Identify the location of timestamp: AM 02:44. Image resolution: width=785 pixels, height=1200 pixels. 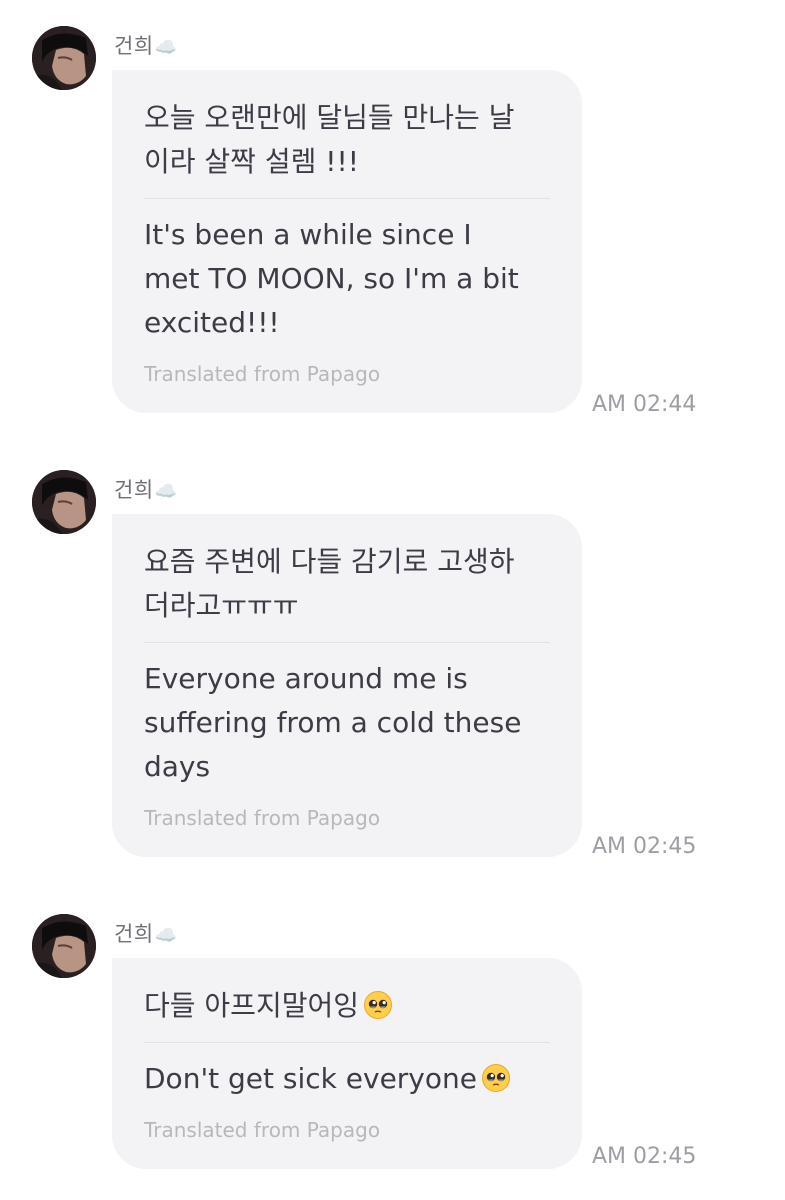
(644, 404).